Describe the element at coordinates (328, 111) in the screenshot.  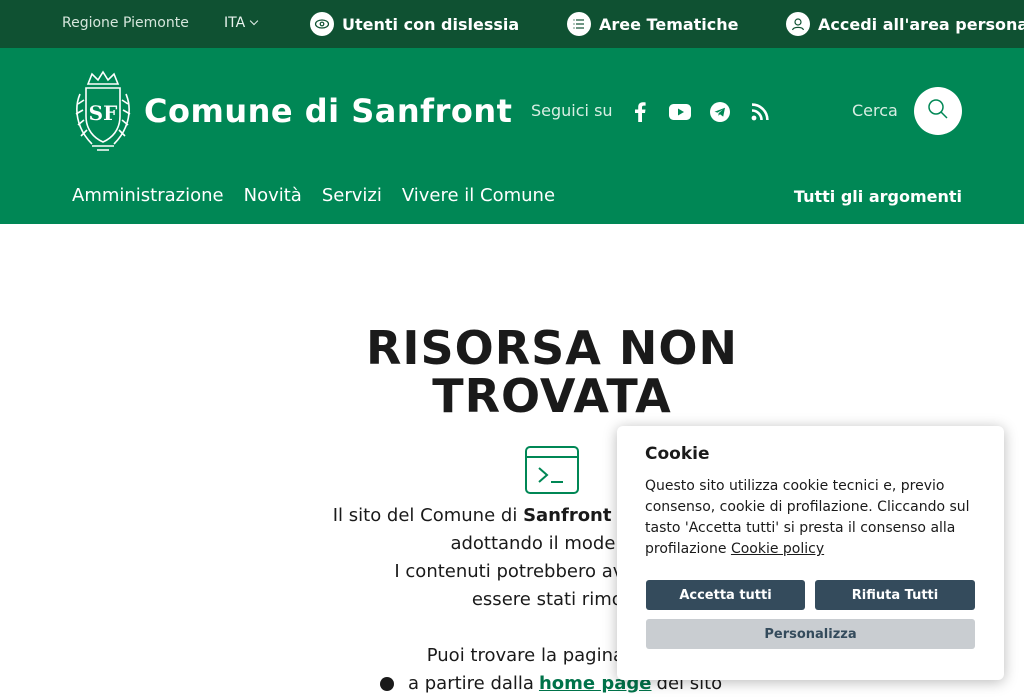
I see `site-title: Comune di Sanfront` at that location.